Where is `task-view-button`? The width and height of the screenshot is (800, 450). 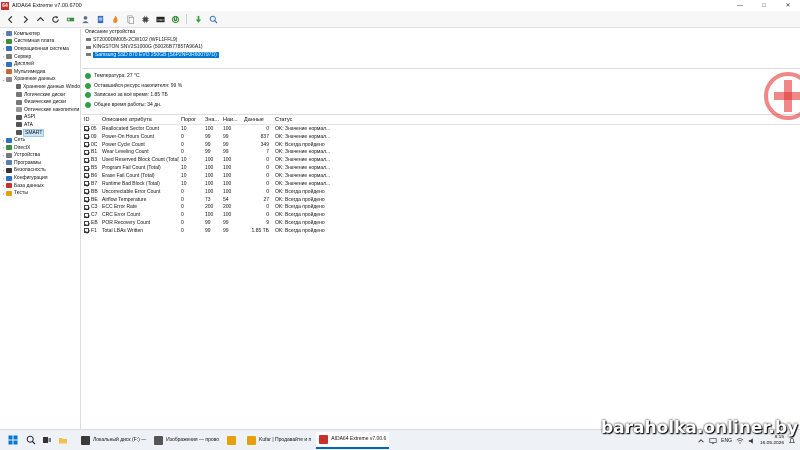 task-view-button is located at coordinates (47, 440).